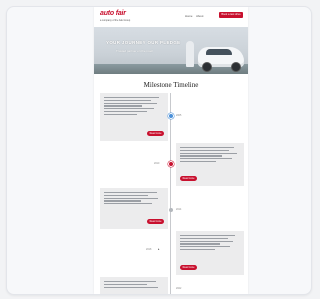 The width and height of the screenshot is (320, 299). Describe the element at coordinates (219, 52) in the screenshot. I see `hero-car-window` at that location.